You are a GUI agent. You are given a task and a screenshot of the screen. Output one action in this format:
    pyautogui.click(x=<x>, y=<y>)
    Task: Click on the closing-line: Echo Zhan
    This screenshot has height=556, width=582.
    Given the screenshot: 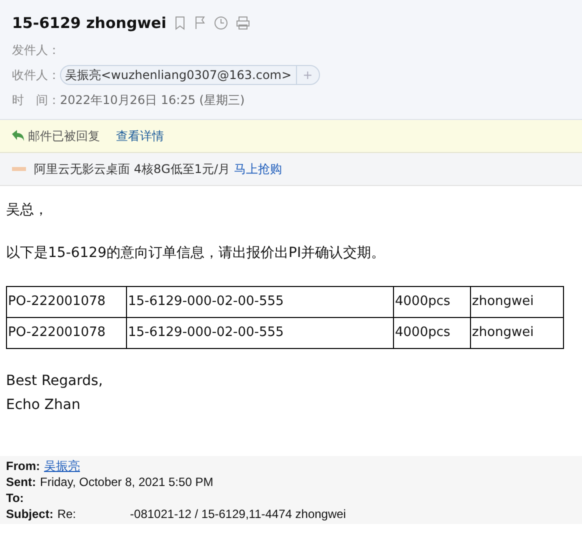 What is the action you would take?
    pyautogui.click(x=44, y=405)
    